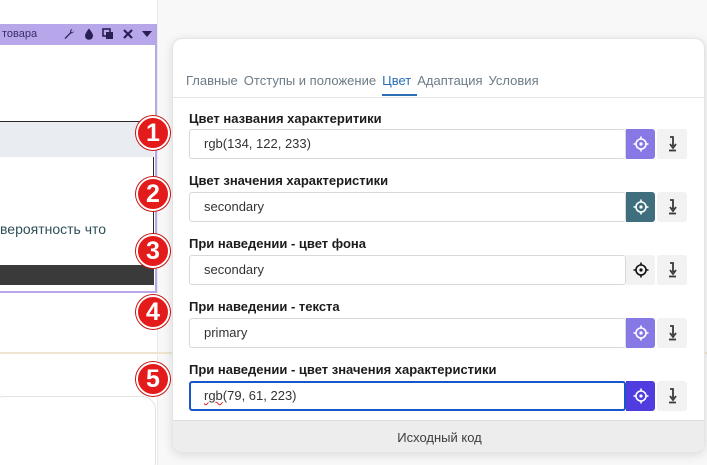  I want to click on tab-conditions: Условия, so click(517, 84).